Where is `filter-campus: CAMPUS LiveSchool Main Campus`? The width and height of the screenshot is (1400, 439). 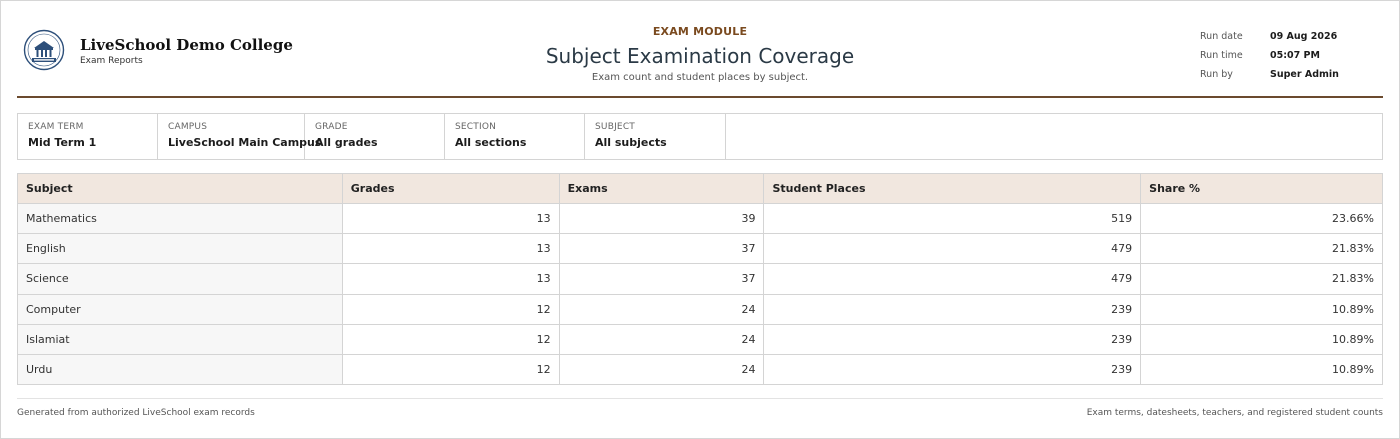
filter-campus: CAMPUS LiveSchool Main Campus is located at coordinates (240, 136).